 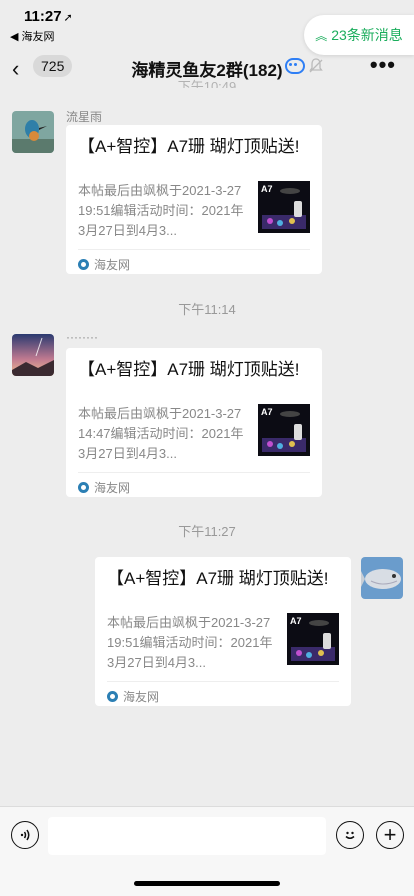 What do you see at coordinates (207, 309) in the screenshot?
I see `timestamp: 下午11:14` at bounding box center [207, 309].